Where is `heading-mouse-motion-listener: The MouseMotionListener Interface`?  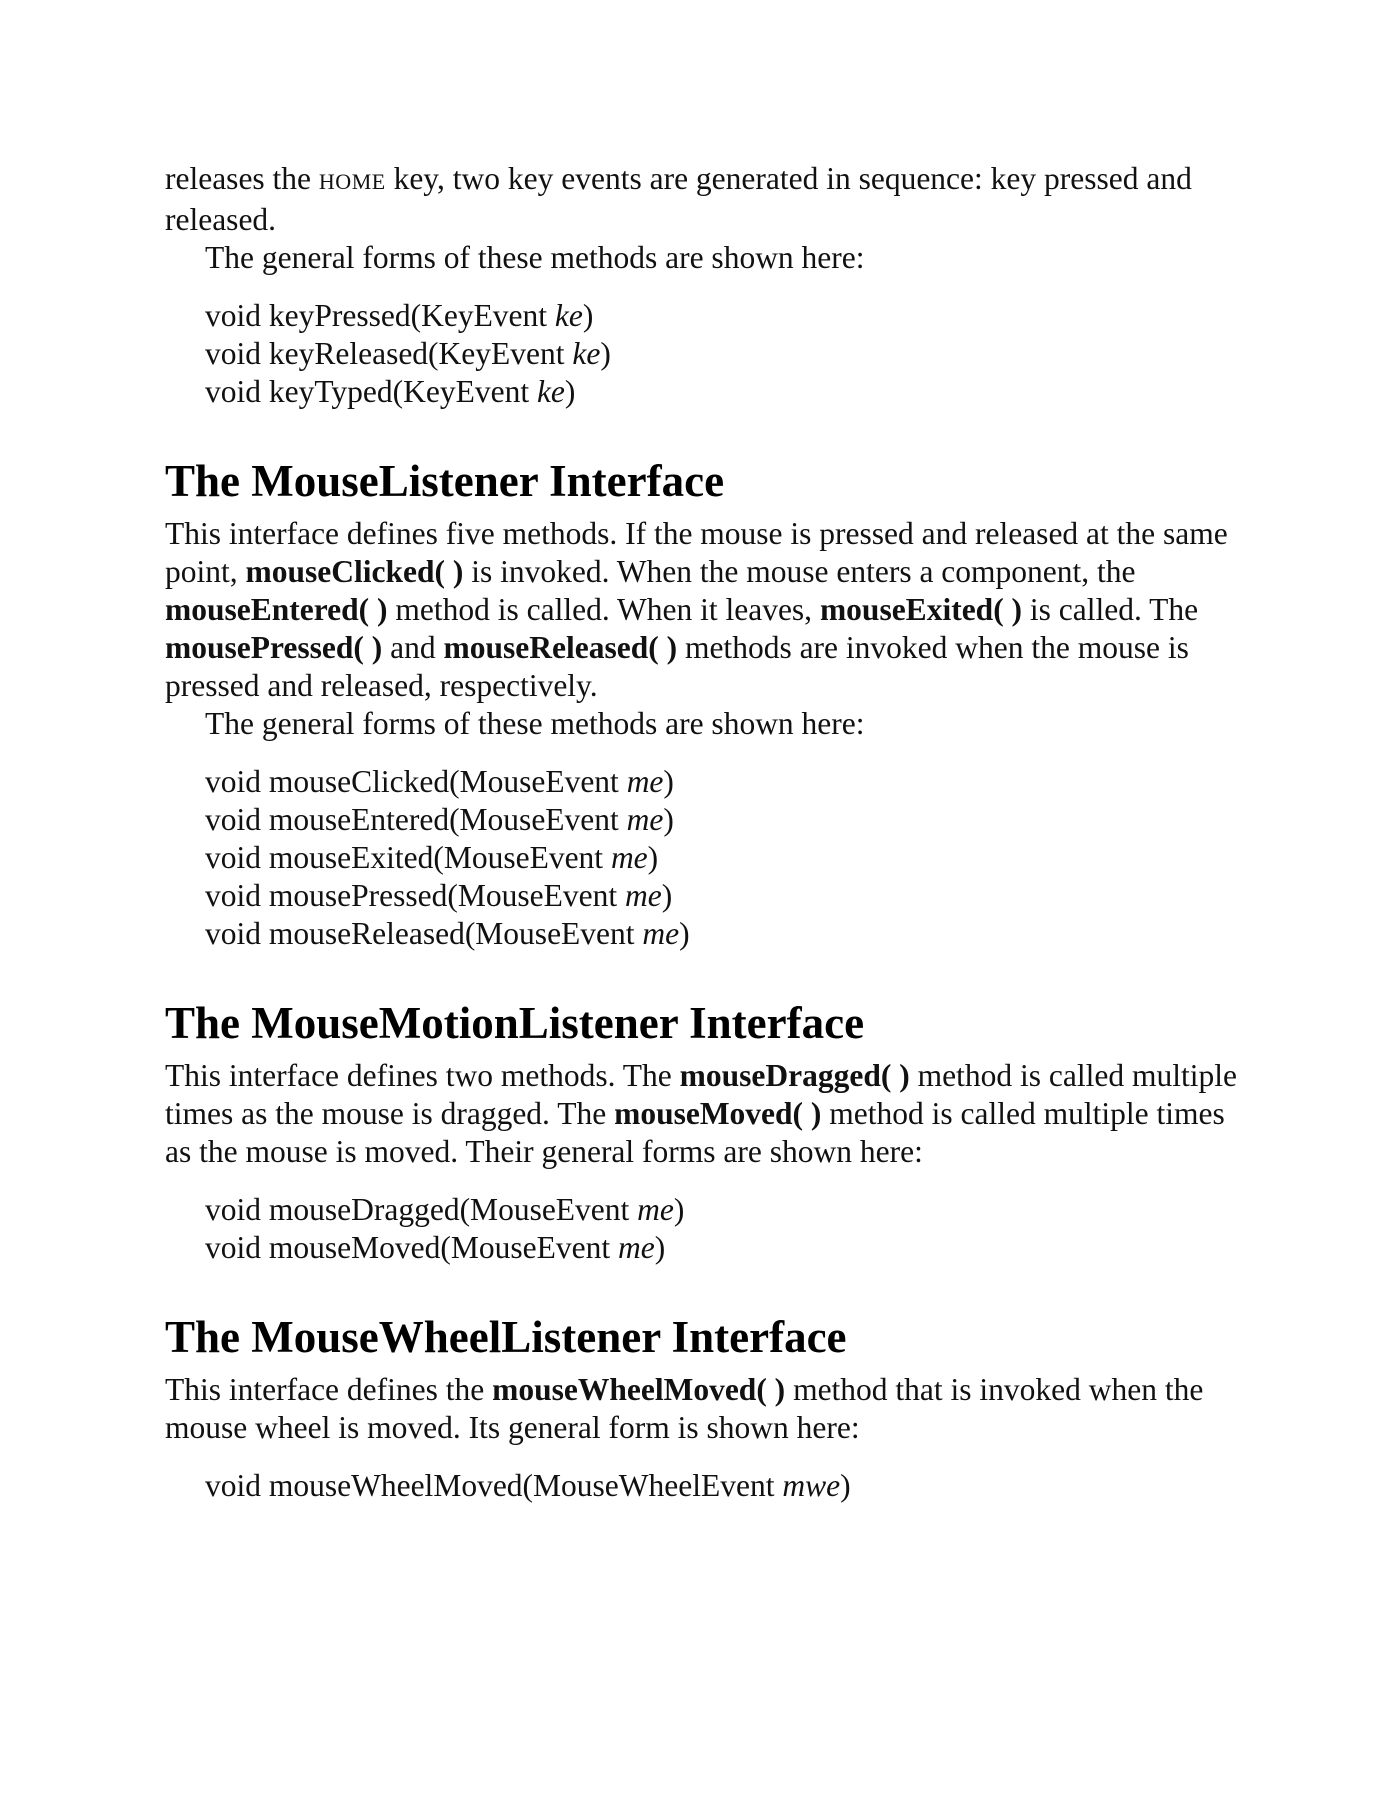 heading-mouse-motion-listener: The MouseMotionListener Interface is located at coordinates (515, 1023).